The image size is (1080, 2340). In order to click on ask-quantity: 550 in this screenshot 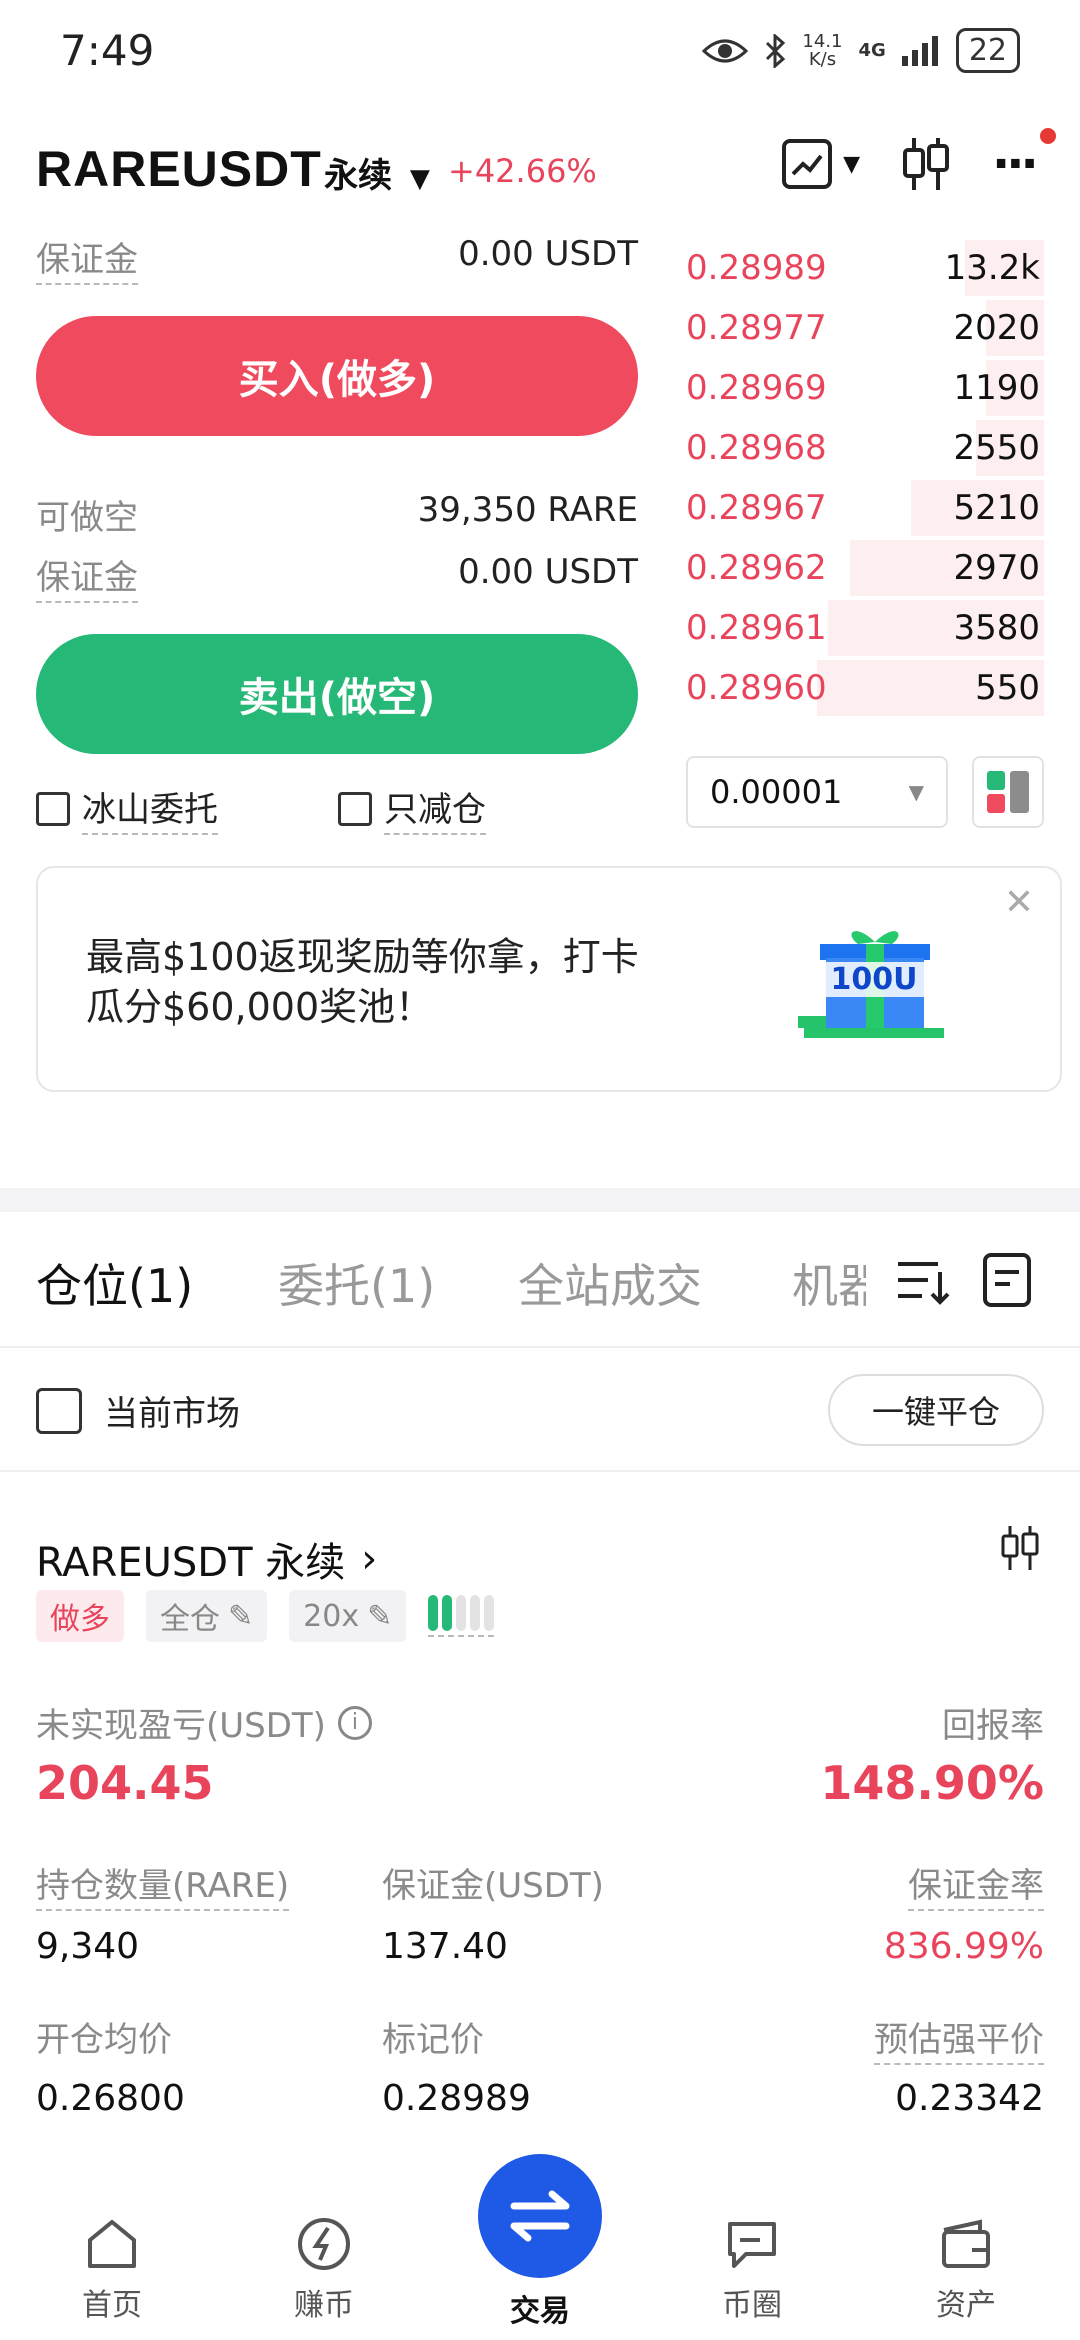, I will do `click(1007, 688)`.